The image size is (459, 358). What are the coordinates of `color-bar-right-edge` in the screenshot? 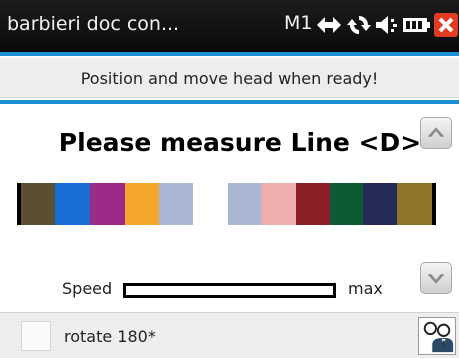 It's located at (434, 204).